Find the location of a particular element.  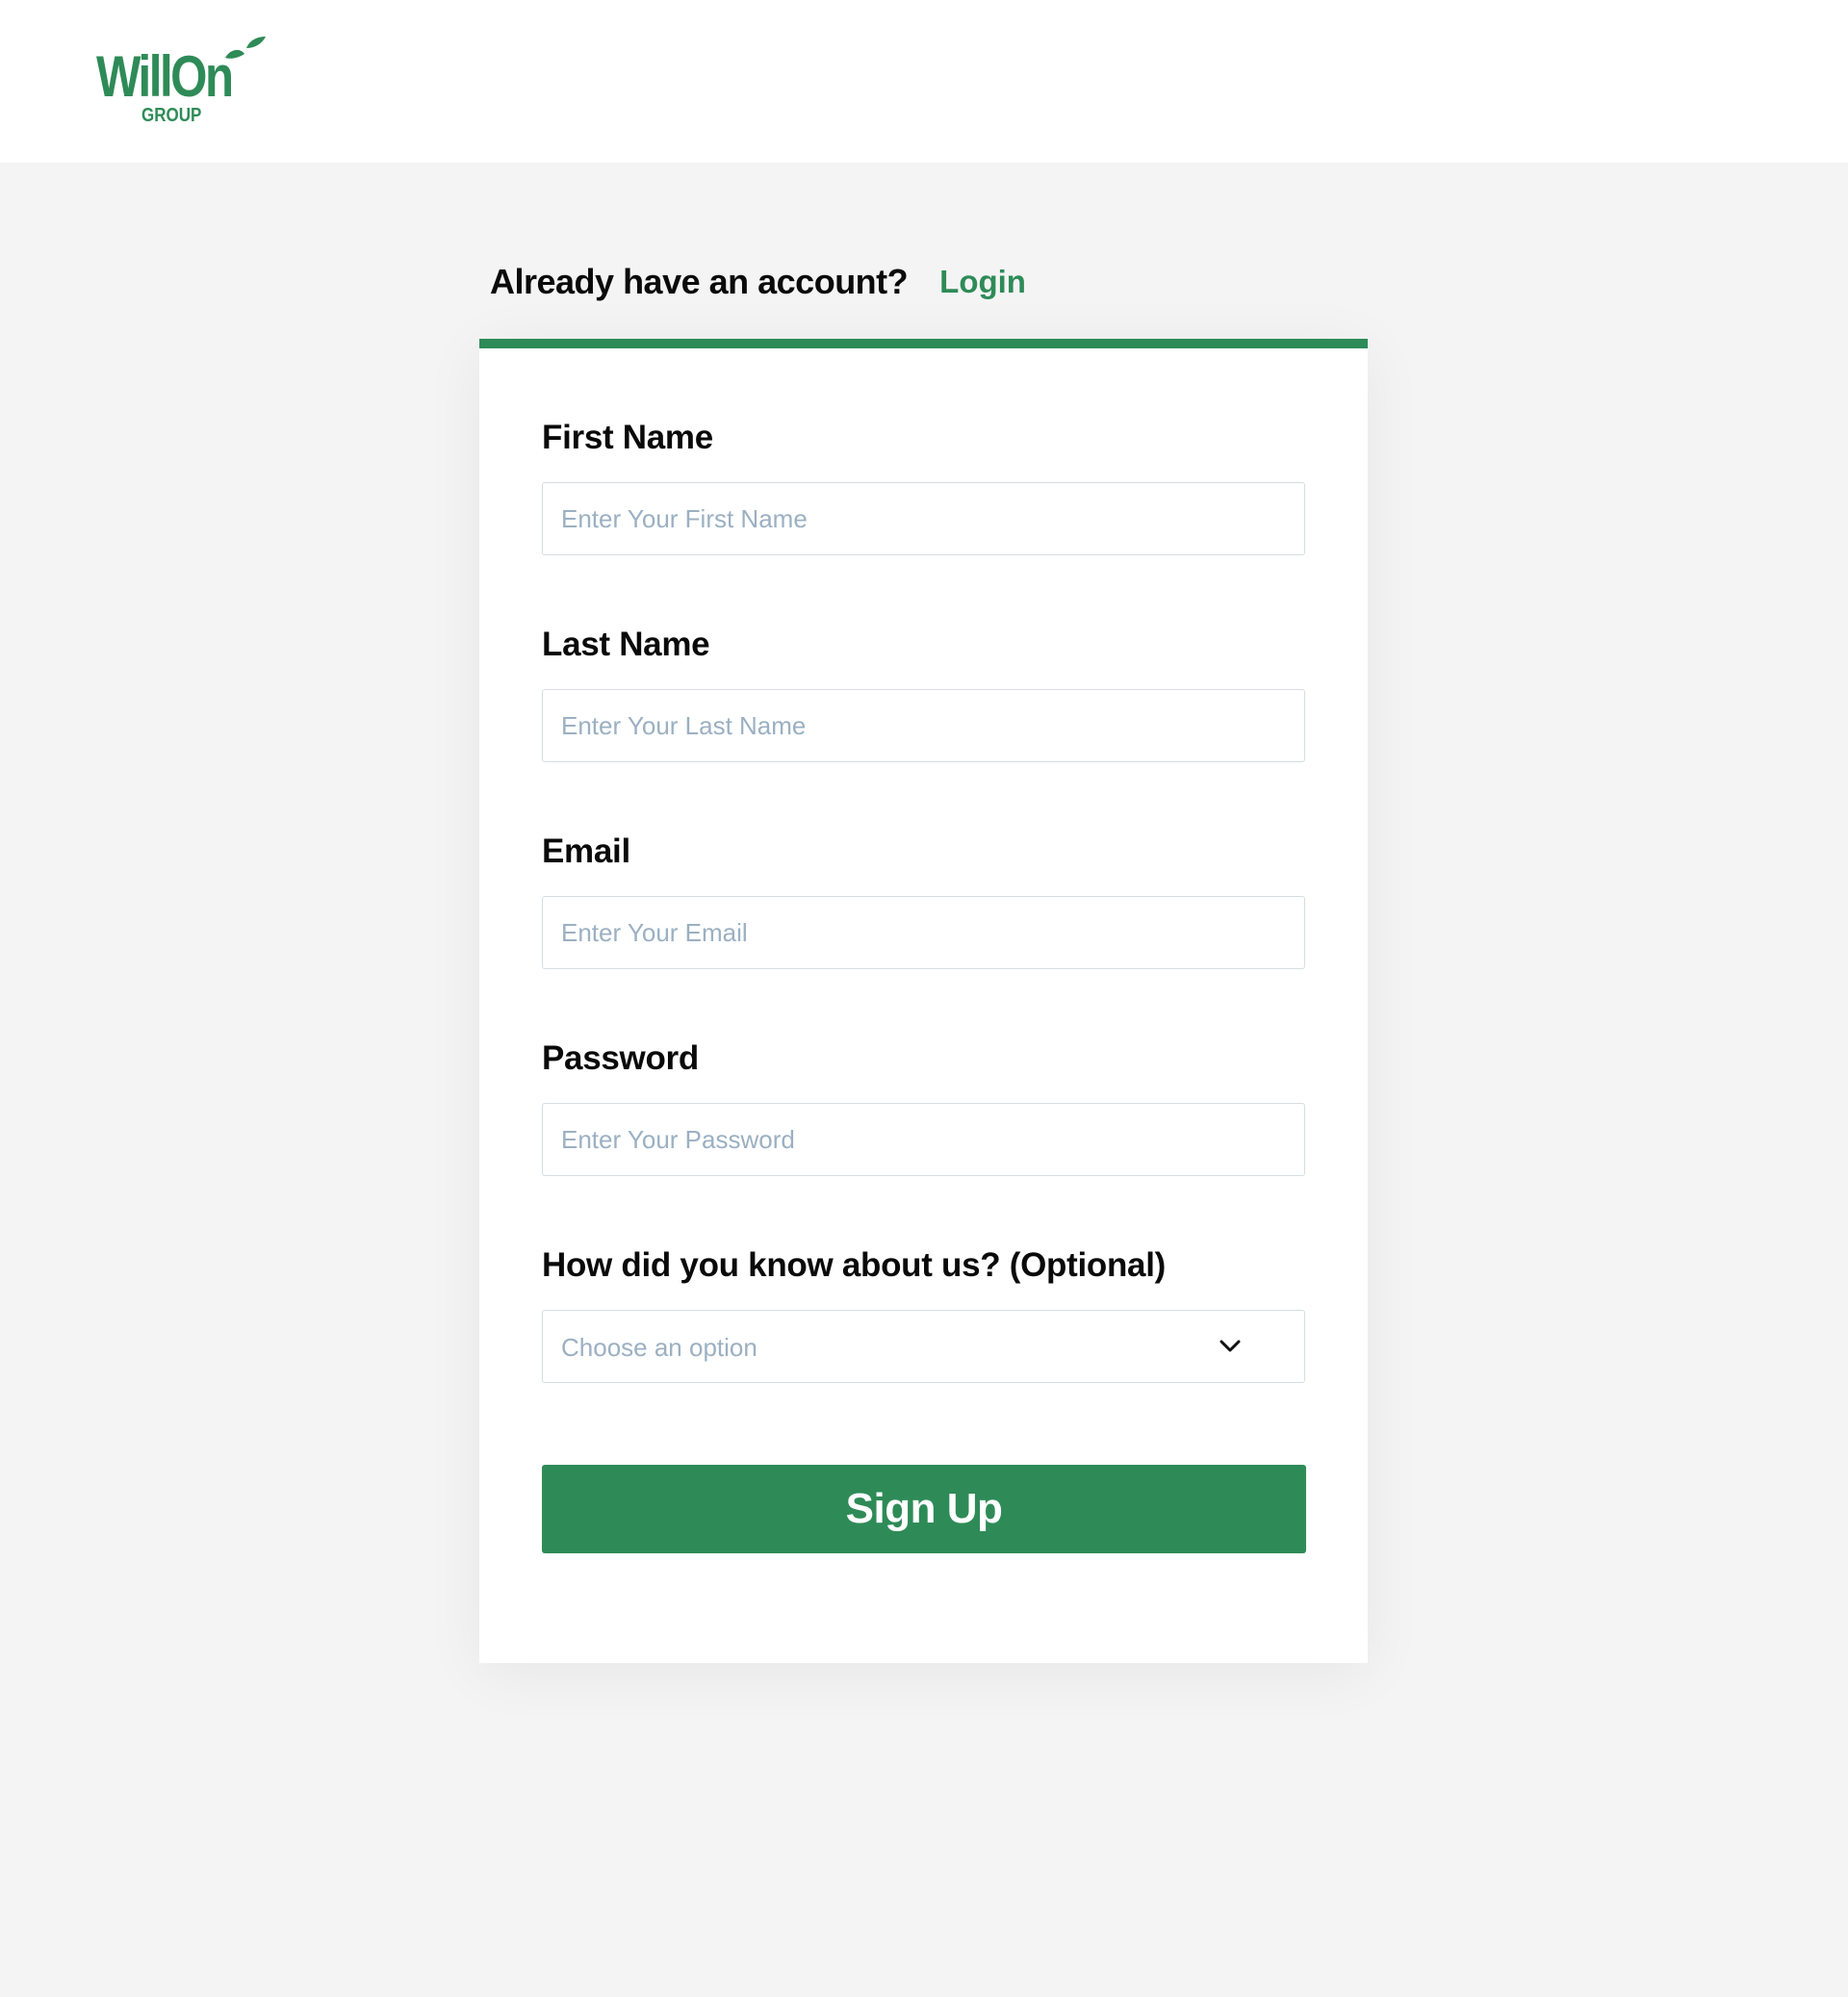

willon-logo: WillOn GROUP is located at coordinates (183, 83).